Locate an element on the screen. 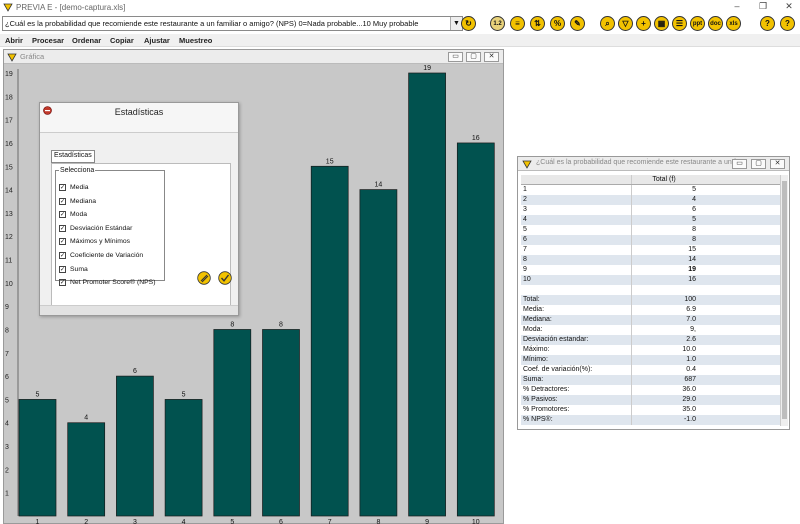 This screenshot has height=524, width=800. option-mediana: ✓ Mediana is located at coordinates (77, 201).